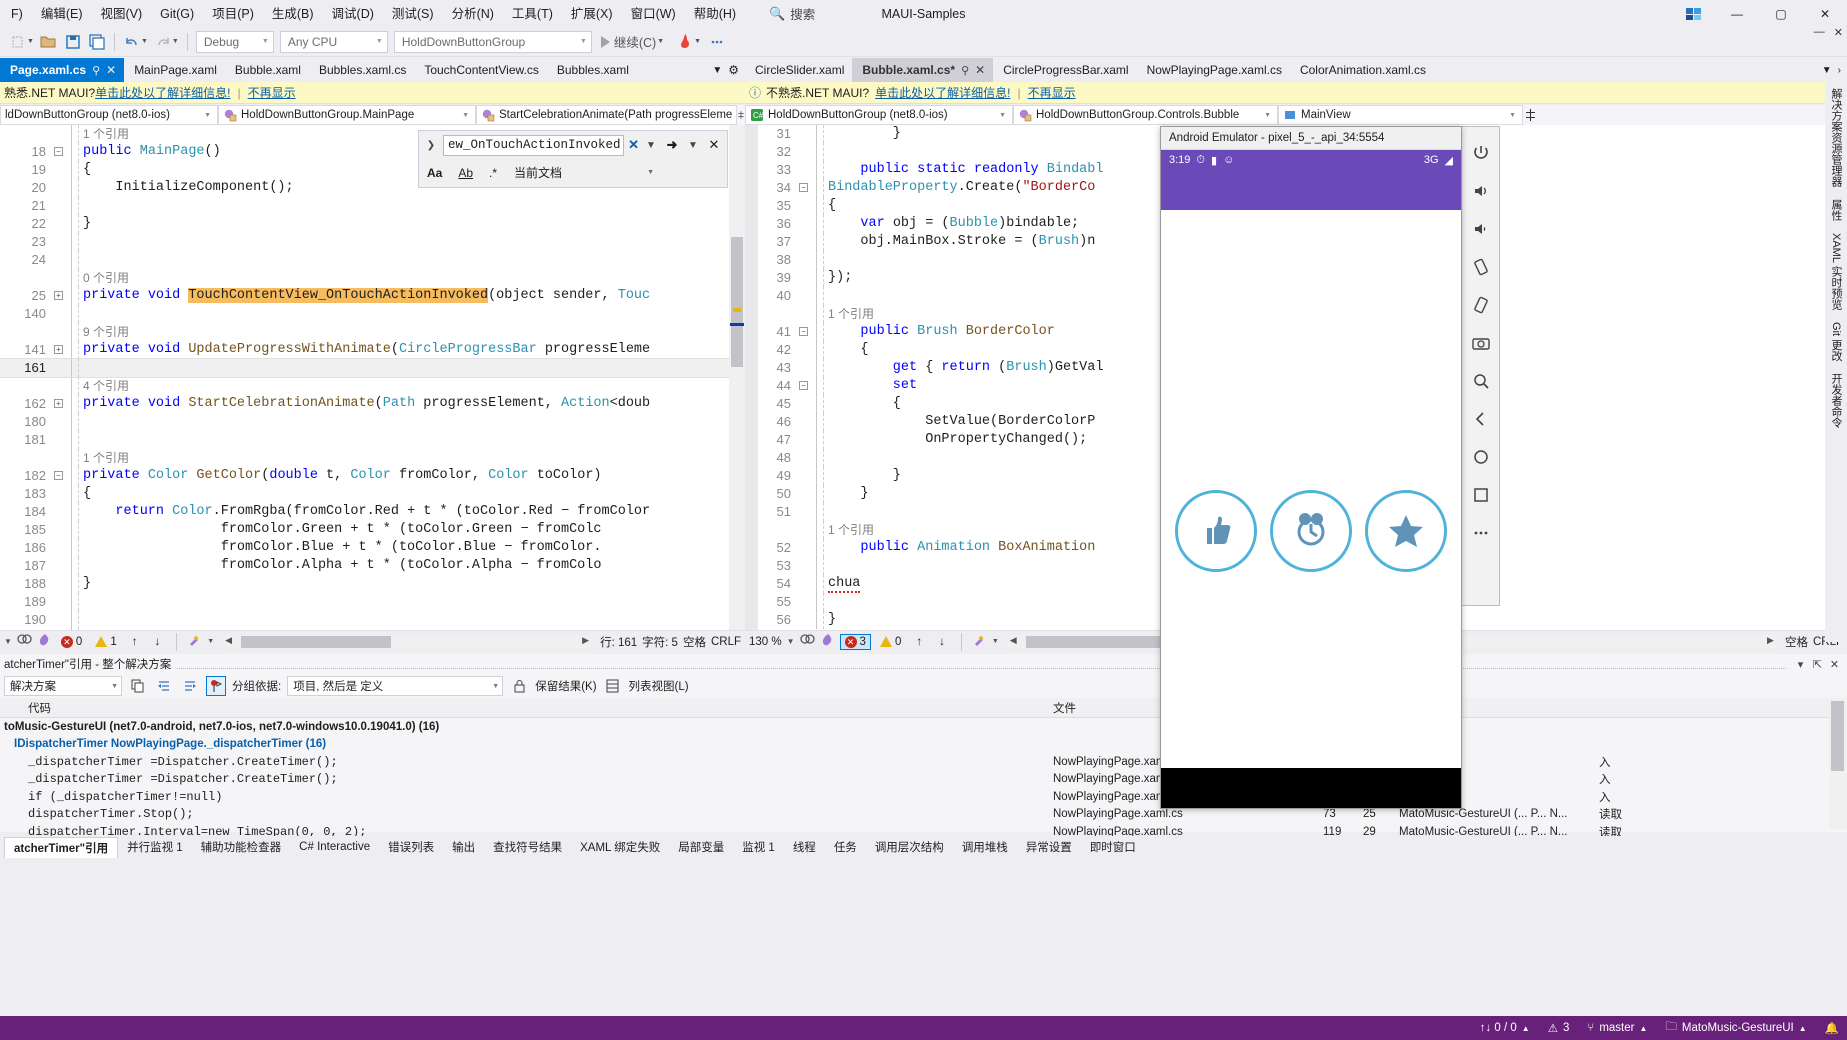 The height and width of the screenshot is (1040, 1847). Describe the element at coordinates (17, 14) in the screenshot. I see `menu-item-file: F)` at that location.